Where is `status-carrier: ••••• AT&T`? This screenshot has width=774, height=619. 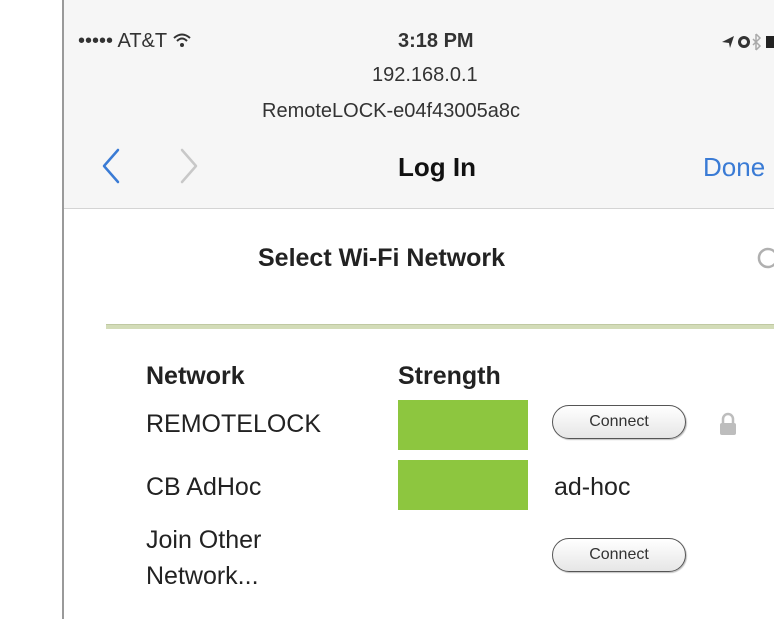
status-carrier: ••••• AT&T is located at coordinates (135, 41).